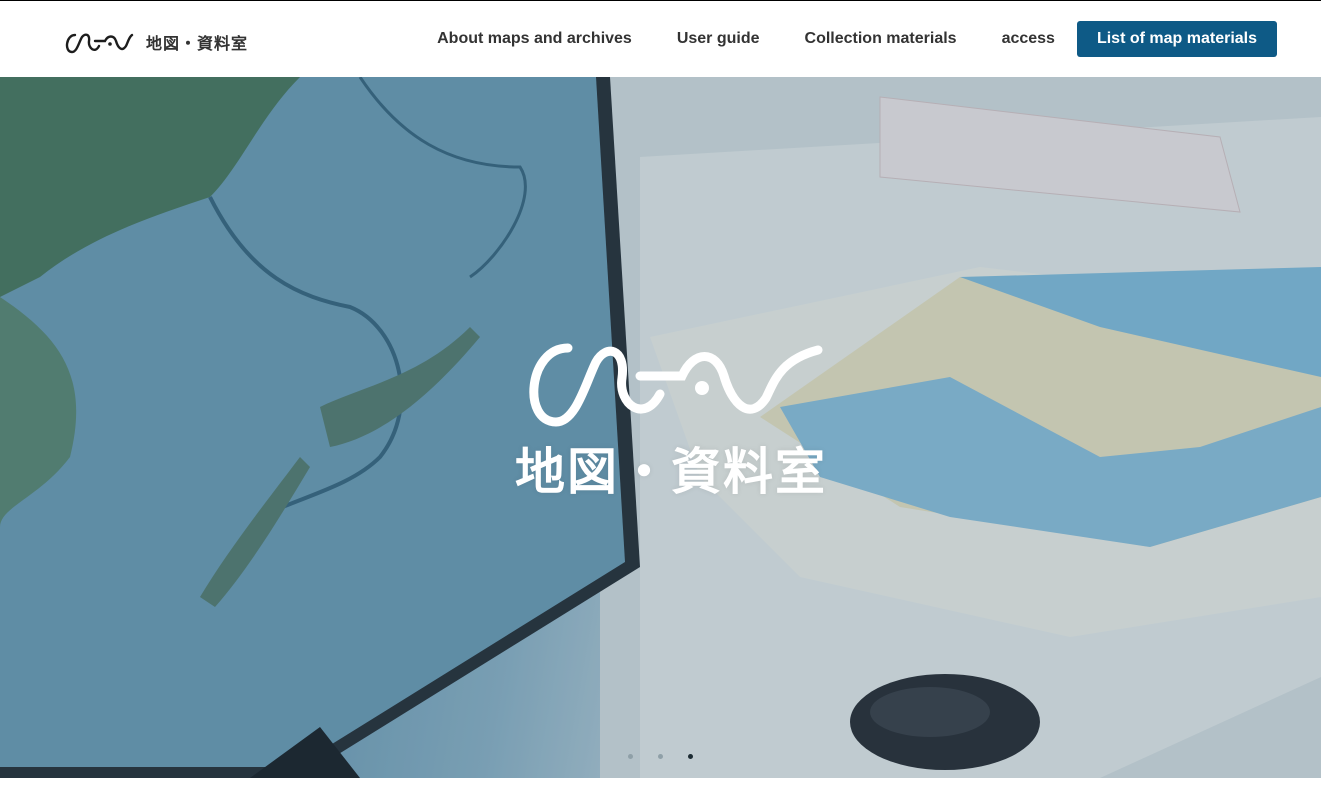 Image resolution: width=1321 pixels, height=785 pixels. I want to click on hero-logo: 地図・資料室, so click(671, 432).